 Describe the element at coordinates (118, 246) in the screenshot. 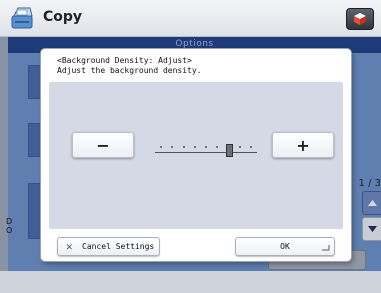

I see `cancel-settings-label: Cancel Settings` at that location.